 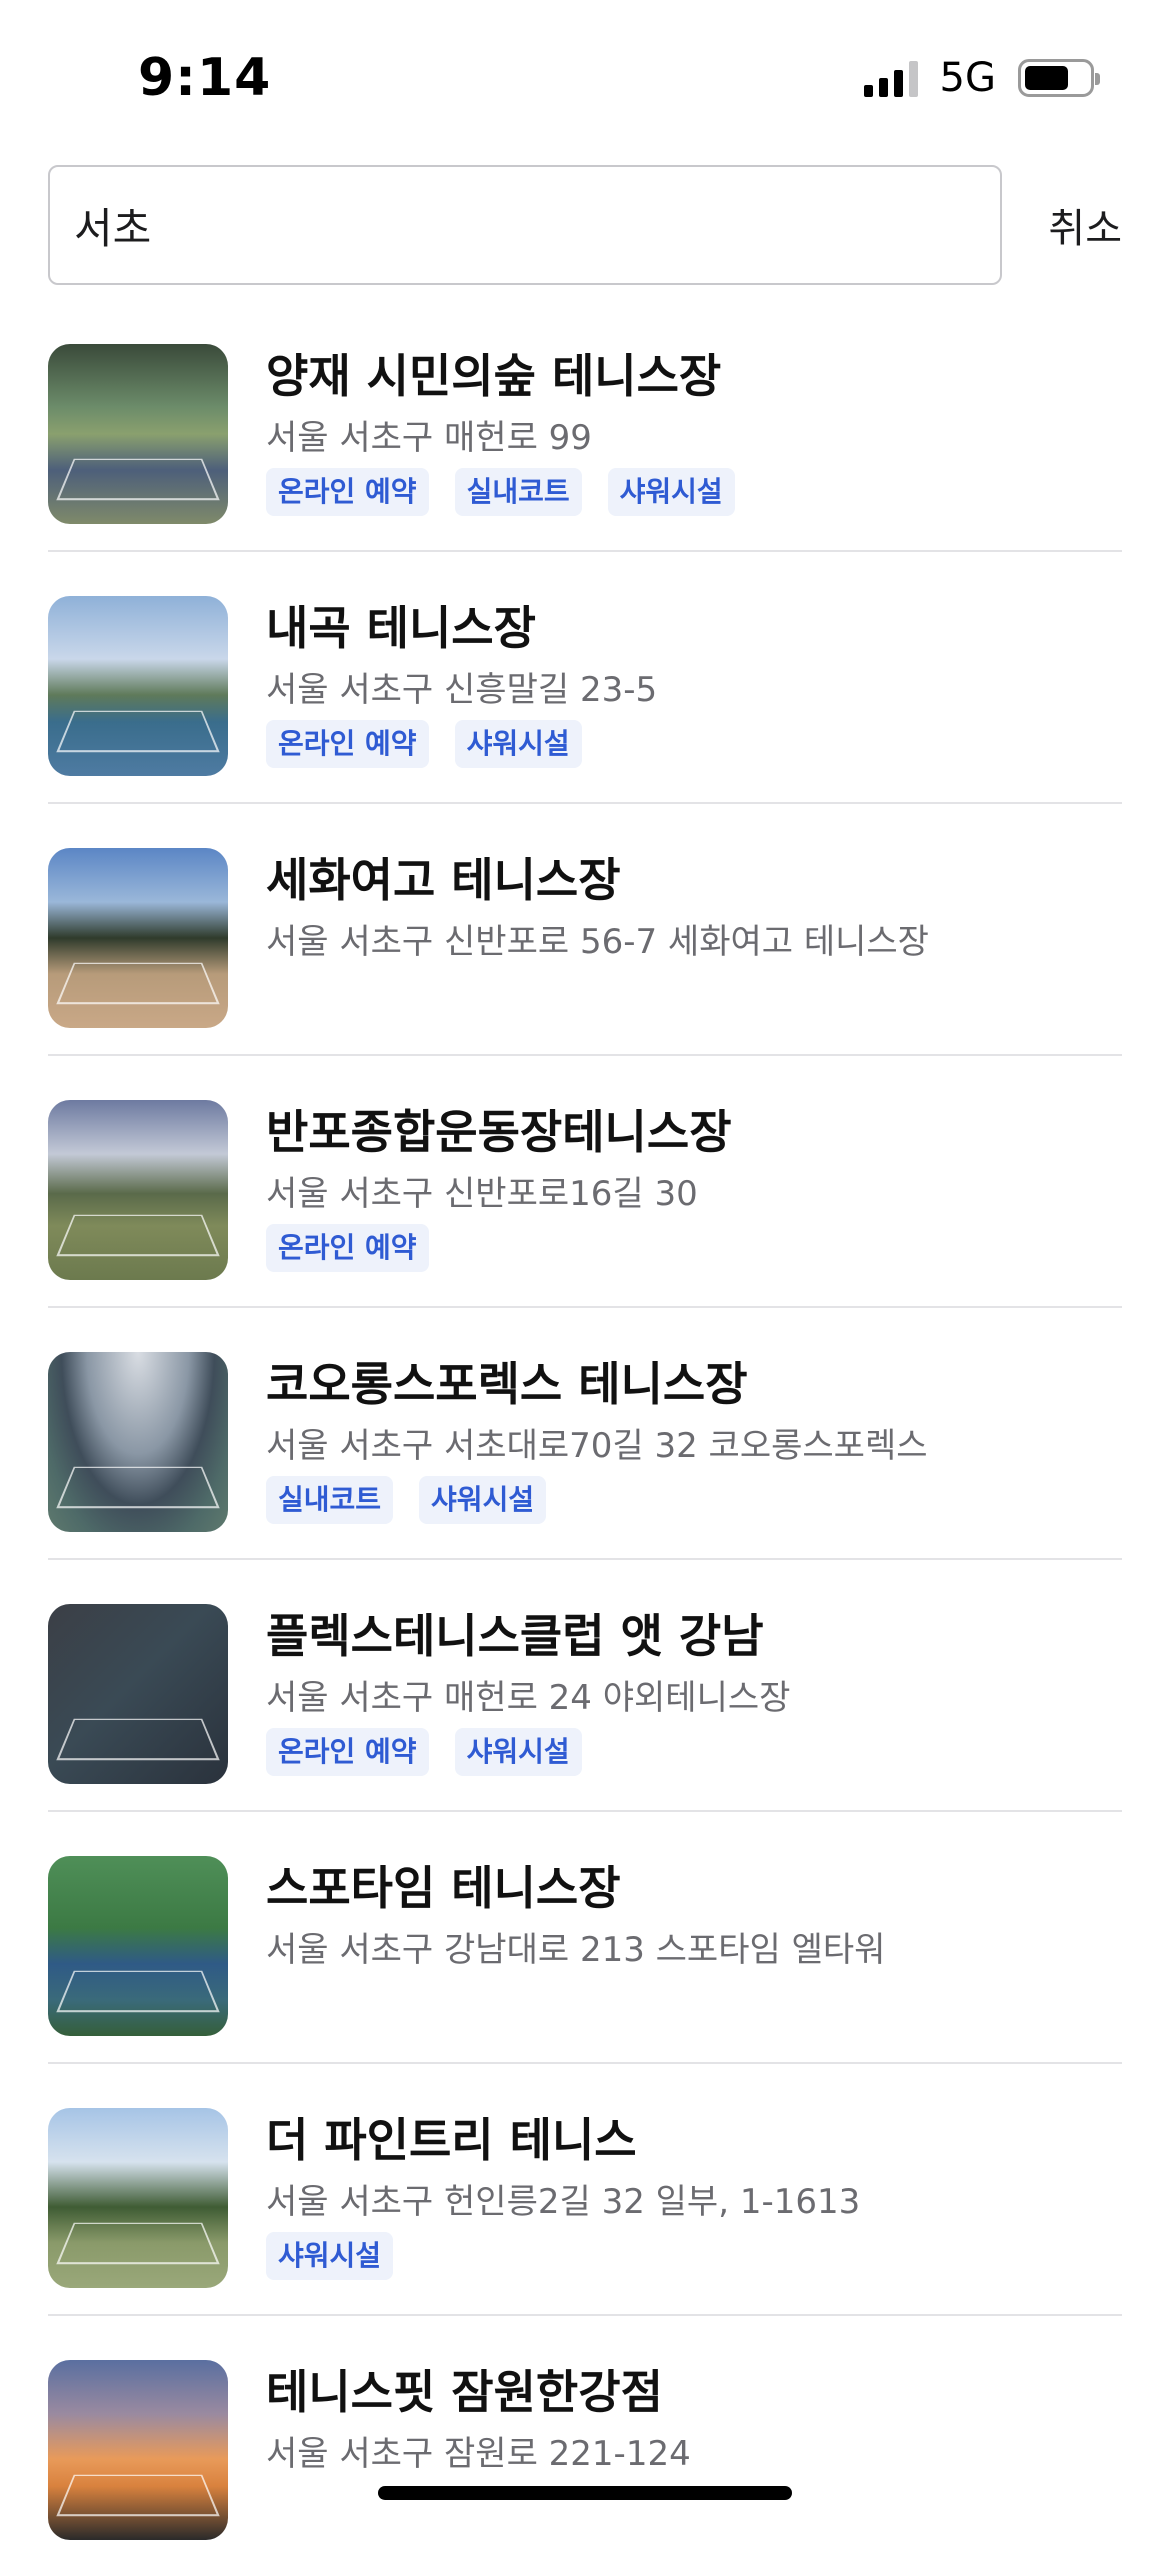 I want to click on result-address: 서울 서초구 매헌로 99, so click(x=429, y=438).